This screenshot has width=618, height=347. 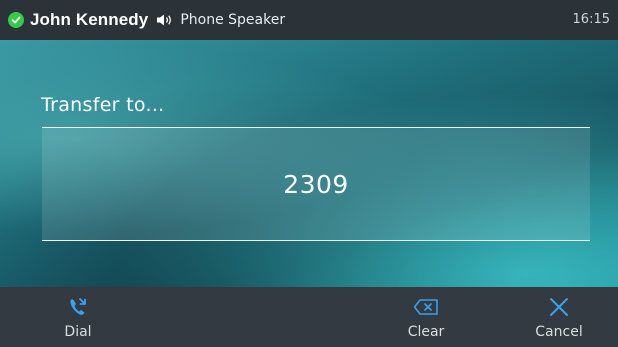 I want to click on dial-button: Dial, so click(x=78, y=317).